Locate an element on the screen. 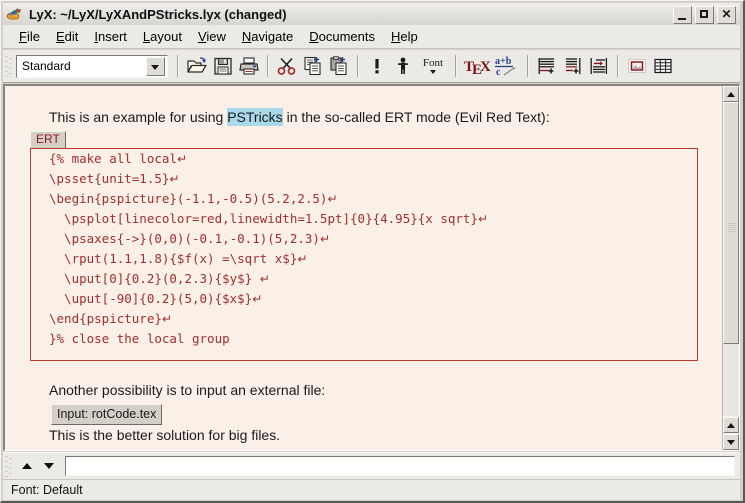 The image size is (745, 503). code-line: \uput[-90]{0.2}(5,0){$x$}↵ is located at coordinates (364, 299).